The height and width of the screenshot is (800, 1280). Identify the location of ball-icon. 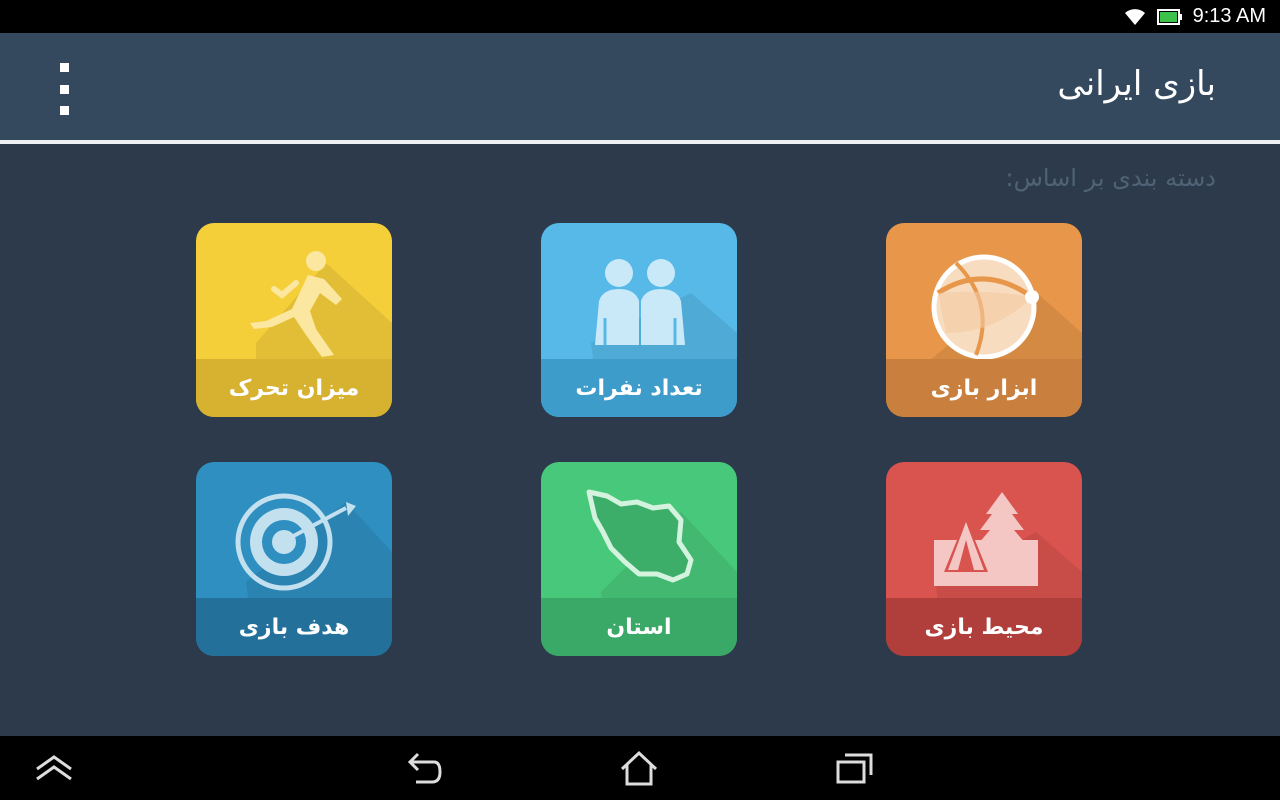
(985, 307).